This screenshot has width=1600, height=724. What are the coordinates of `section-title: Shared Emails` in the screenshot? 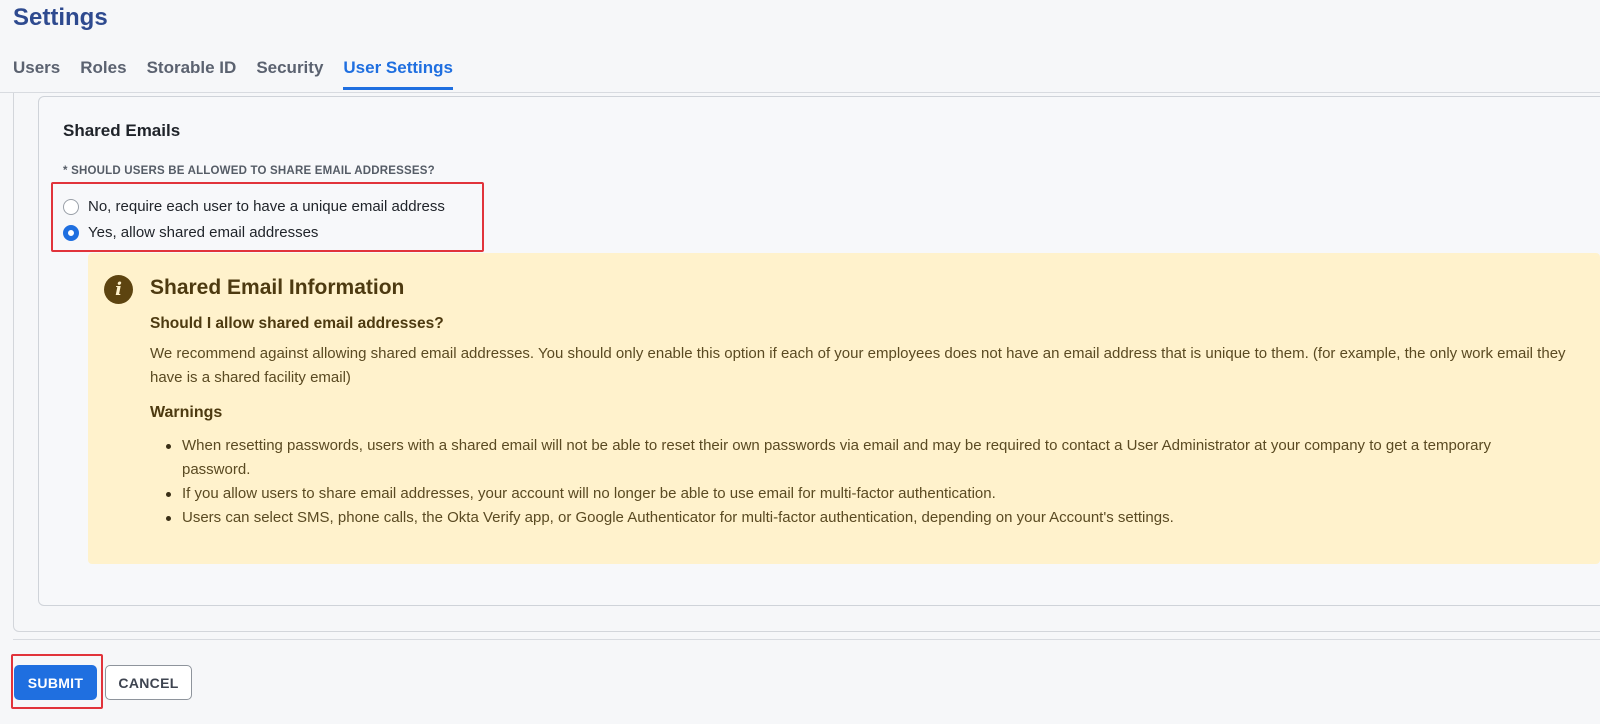 It's located at (122, 130).